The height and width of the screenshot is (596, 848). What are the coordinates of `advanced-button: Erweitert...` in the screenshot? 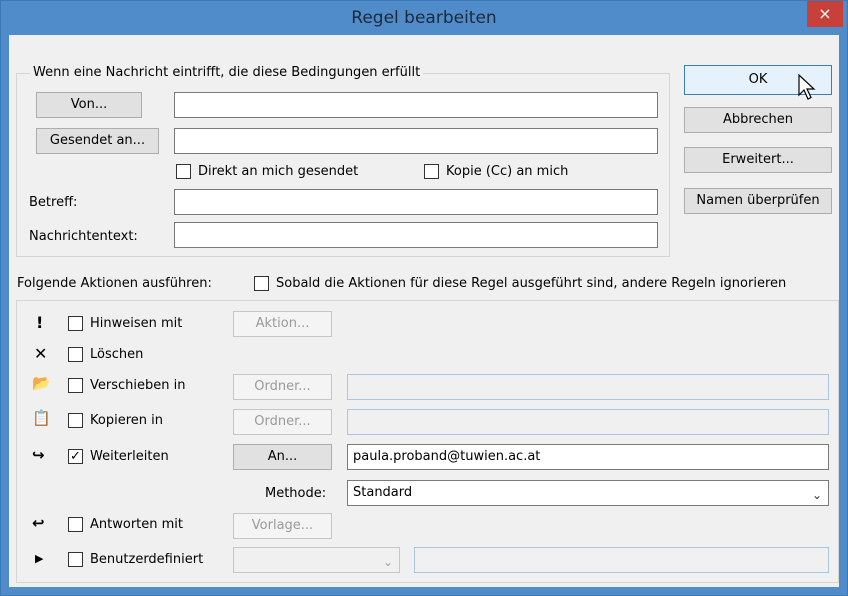 It's located at (758, 160).